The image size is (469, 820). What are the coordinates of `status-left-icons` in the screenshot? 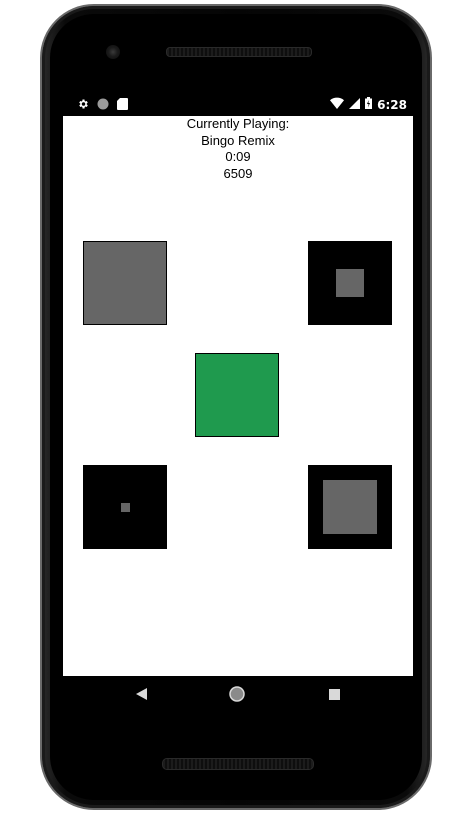 It's located at (102, 105).